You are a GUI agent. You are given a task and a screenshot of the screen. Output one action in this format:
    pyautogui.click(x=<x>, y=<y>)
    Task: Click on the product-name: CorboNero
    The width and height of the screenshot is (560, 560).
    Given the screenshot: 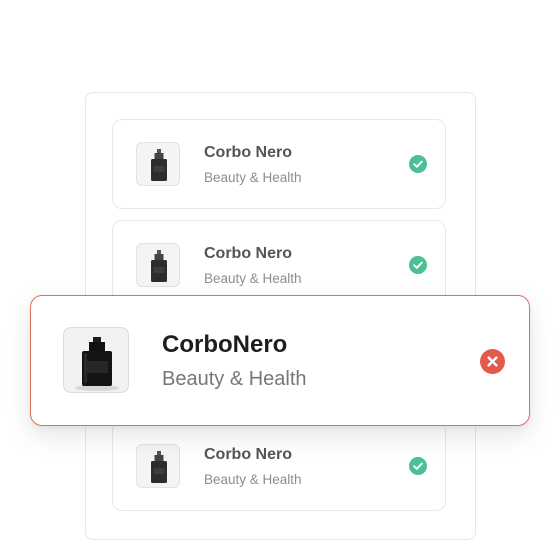 What is the action you would take?
    pyautogui.click(x=225, y=344)
    